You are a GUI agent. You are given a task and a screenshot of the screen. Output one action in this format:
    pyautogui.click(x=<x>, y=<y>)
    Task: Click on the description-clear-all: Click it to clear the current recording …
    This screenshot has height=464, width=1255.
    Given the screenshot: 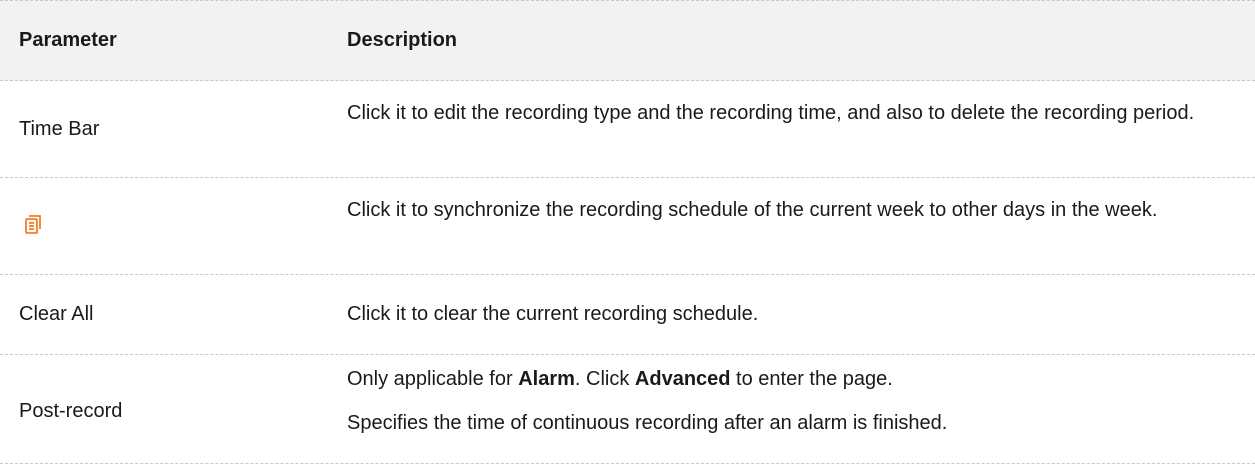 What is the action you would take?
    pyautogui.click(x=553, y=314)
    